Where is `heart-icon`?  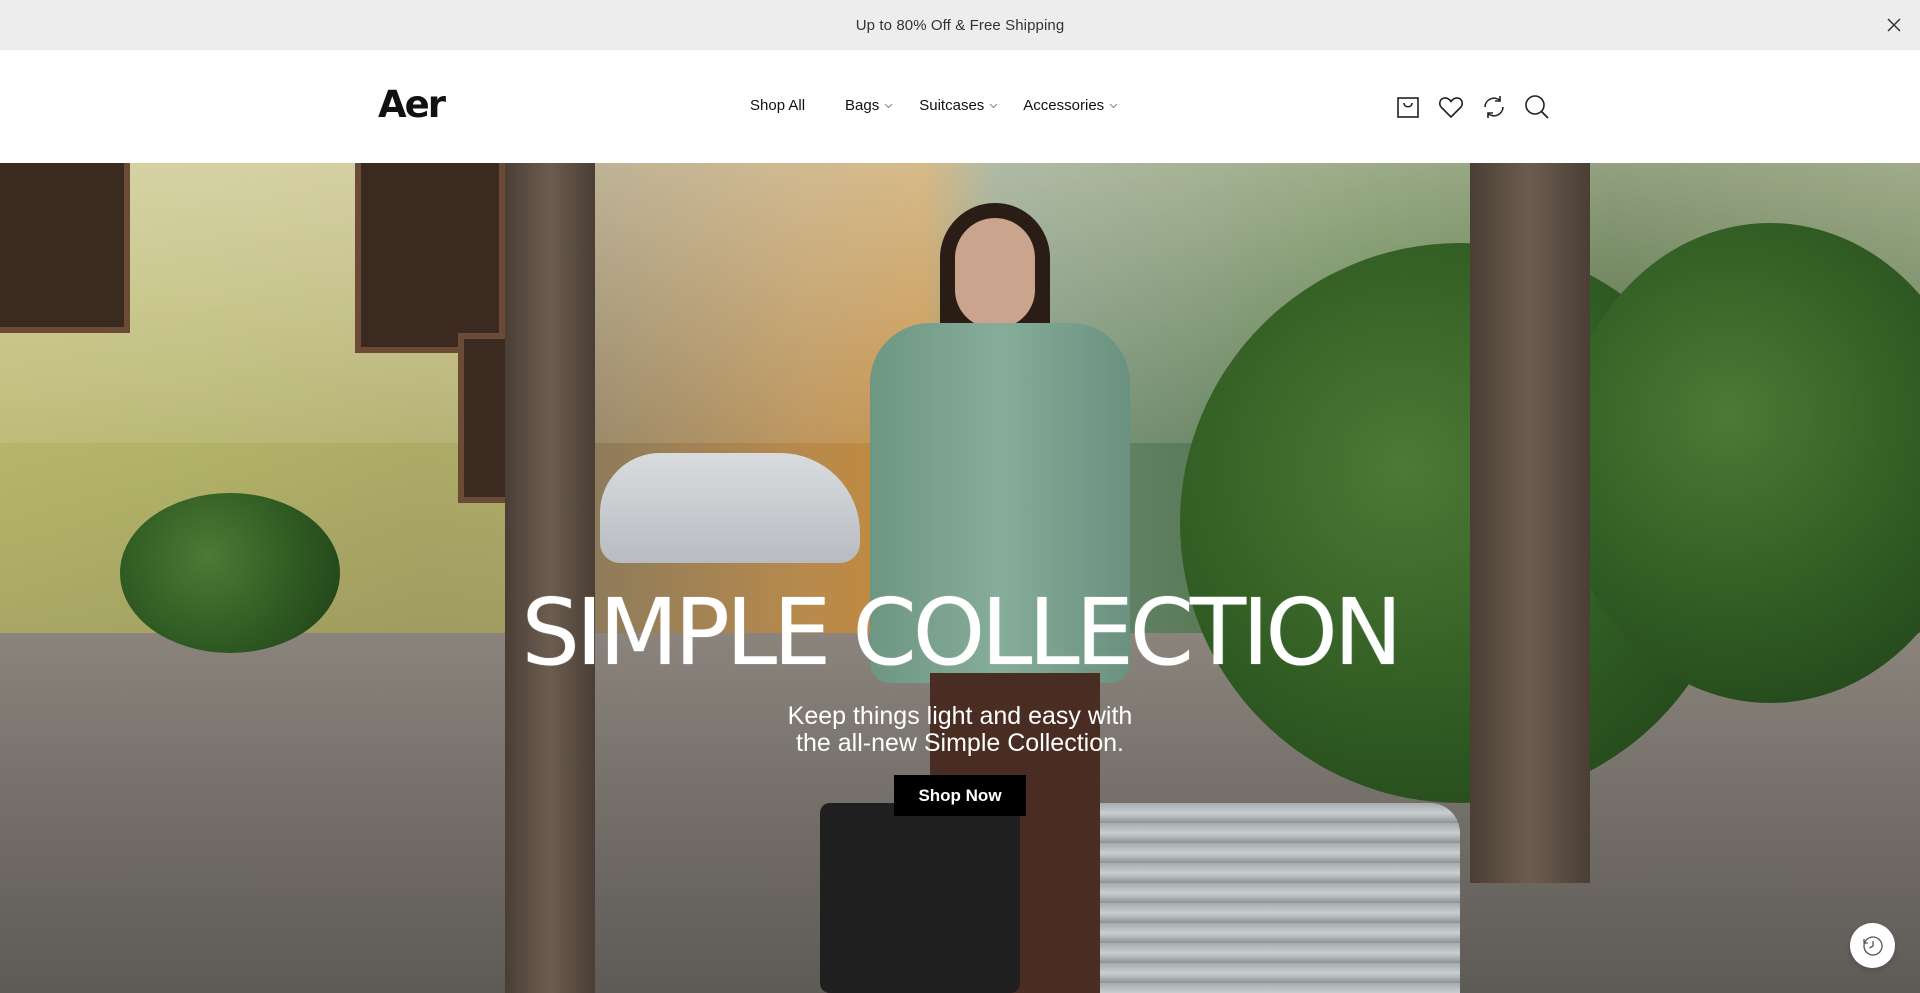 heart-icon is located at coordinates (1451, 108).